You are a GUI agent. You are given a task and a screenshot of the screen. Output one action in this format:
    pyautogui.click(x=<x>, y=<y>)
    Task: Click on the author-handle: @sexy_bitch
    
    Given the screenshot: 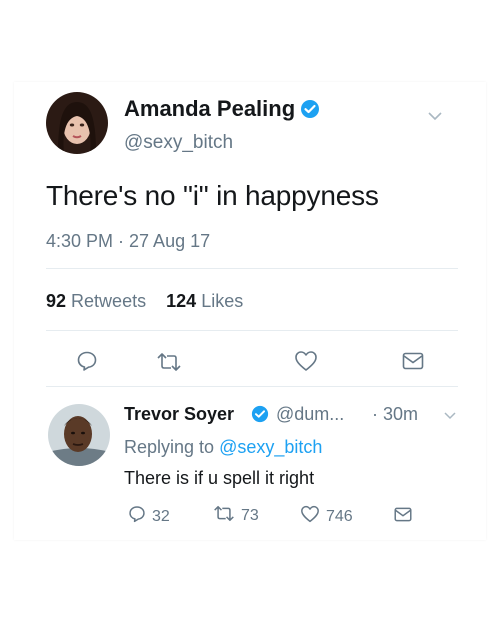 What is the action you would take?
    pyautogui.click(x=178, y=143)
    